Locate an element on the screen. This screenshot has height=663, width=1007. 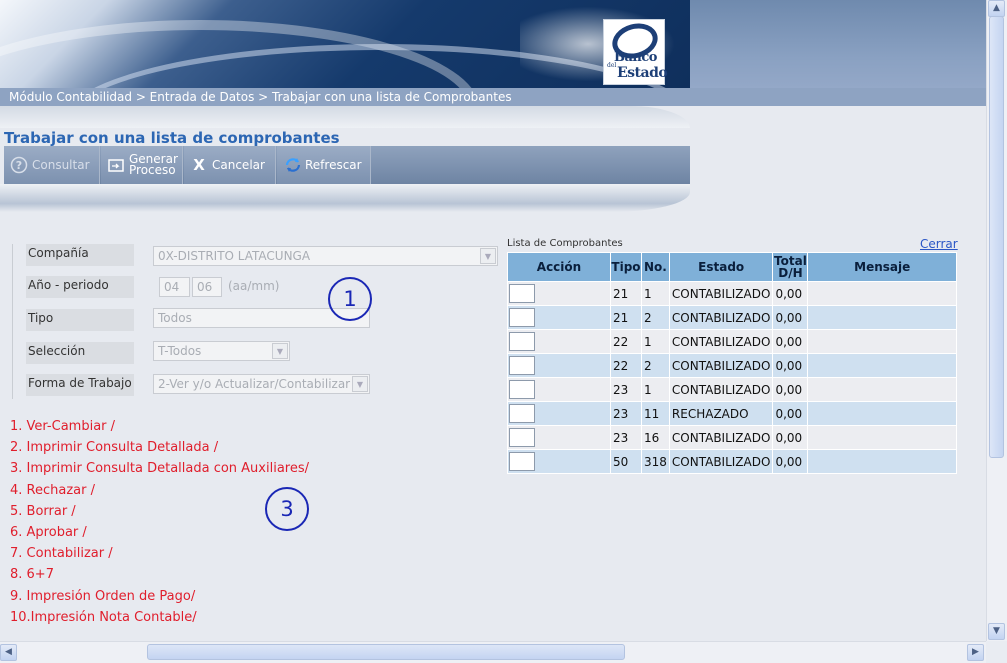
option-item: 8. 6+7 is located at coordinates (32, 575).